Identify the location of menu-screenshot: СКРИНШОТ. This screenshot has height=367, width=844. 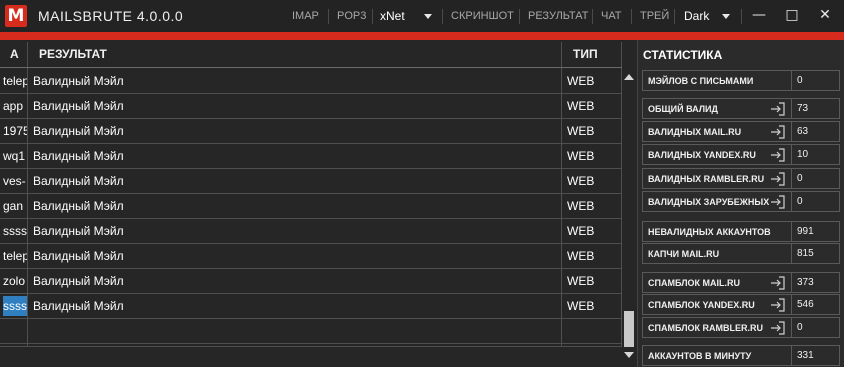
(482, 16).